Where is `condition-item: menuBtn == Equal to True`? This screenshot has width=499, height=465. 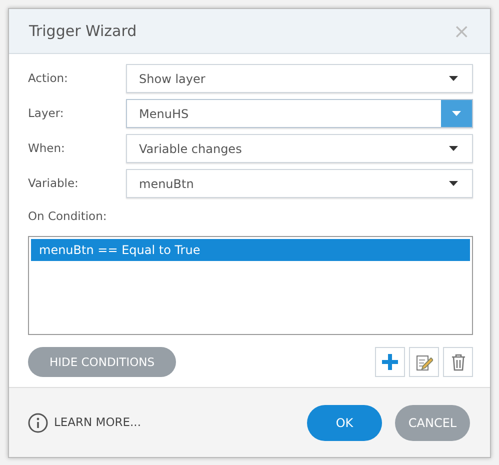 condition-item: menuBtn == Equal to True is located at coordinates (250, 250).